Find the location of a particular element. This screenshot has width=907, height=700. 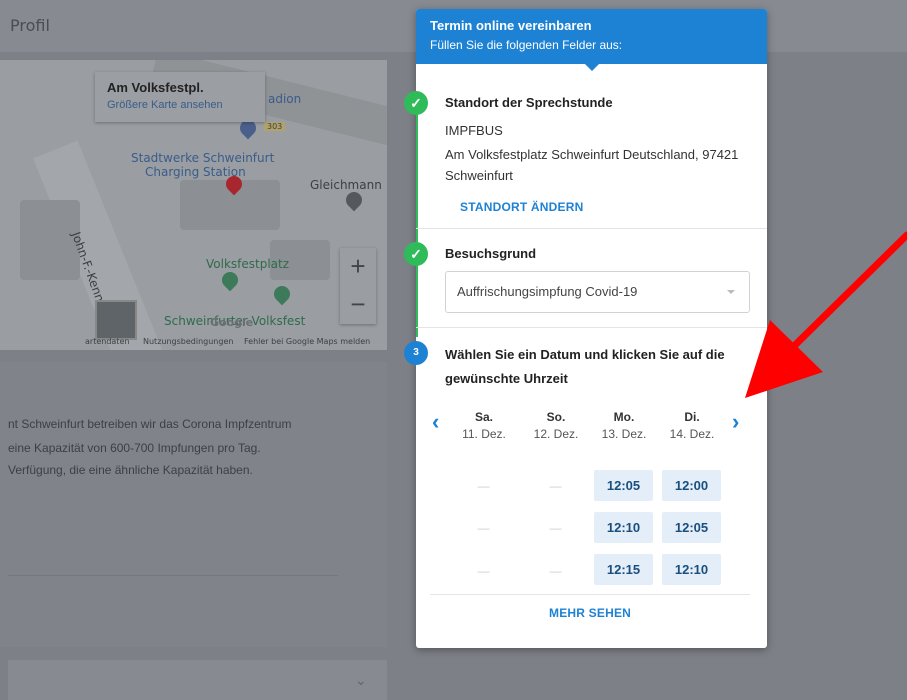

booking-title: Termin online vereinbaren is located at coordinates (511, 25).